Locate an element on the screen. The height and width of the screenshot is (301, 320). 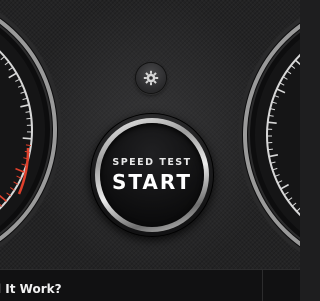
gauge-redline-tick is located at coordinates (28, 145).